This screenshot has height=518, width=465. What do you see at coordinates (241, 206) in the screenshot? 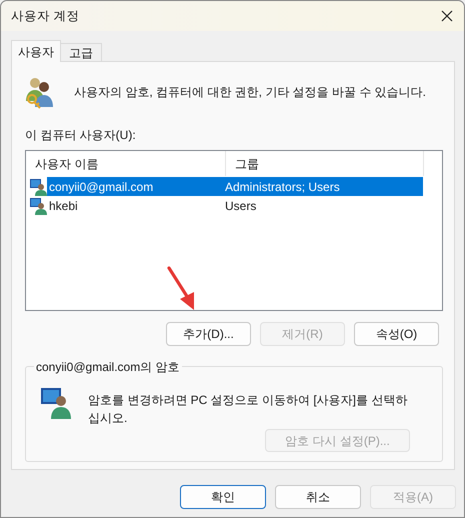
I see `table-cell-text: Users` at bounding box center [241, 206].